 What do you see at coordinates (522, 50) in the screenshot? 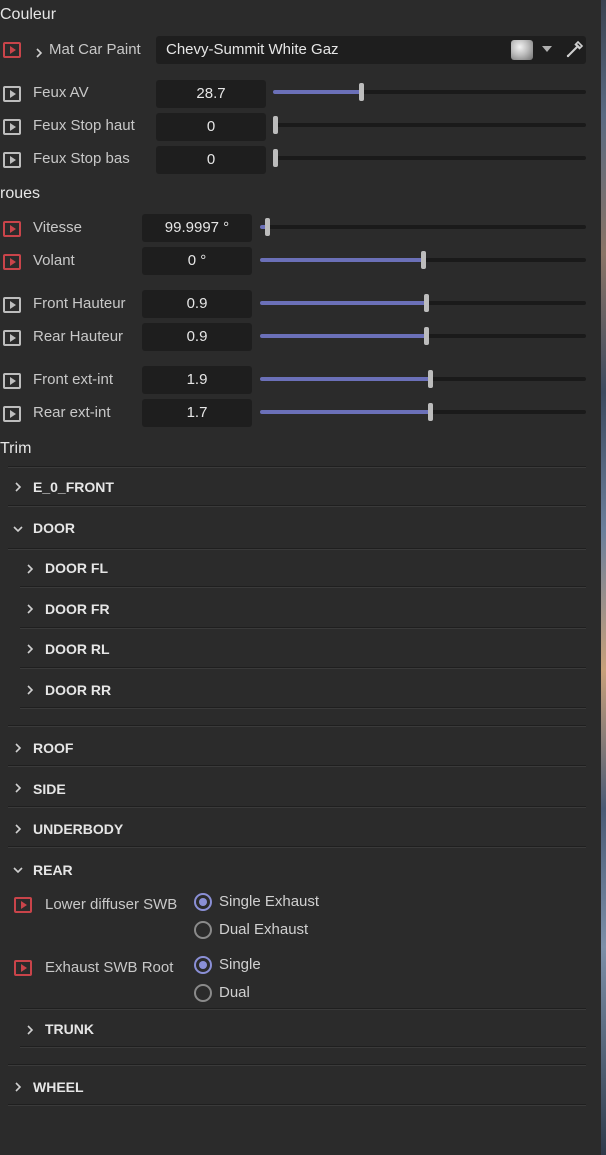
I see `material-swatch` at bounding box center [522, 50].